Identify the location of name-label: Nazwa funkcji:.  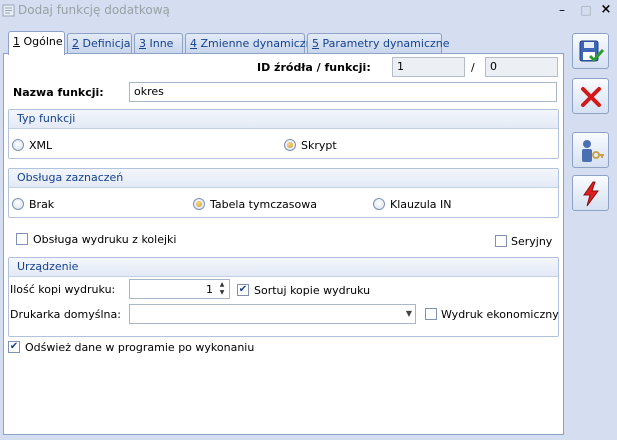
(58, 92).